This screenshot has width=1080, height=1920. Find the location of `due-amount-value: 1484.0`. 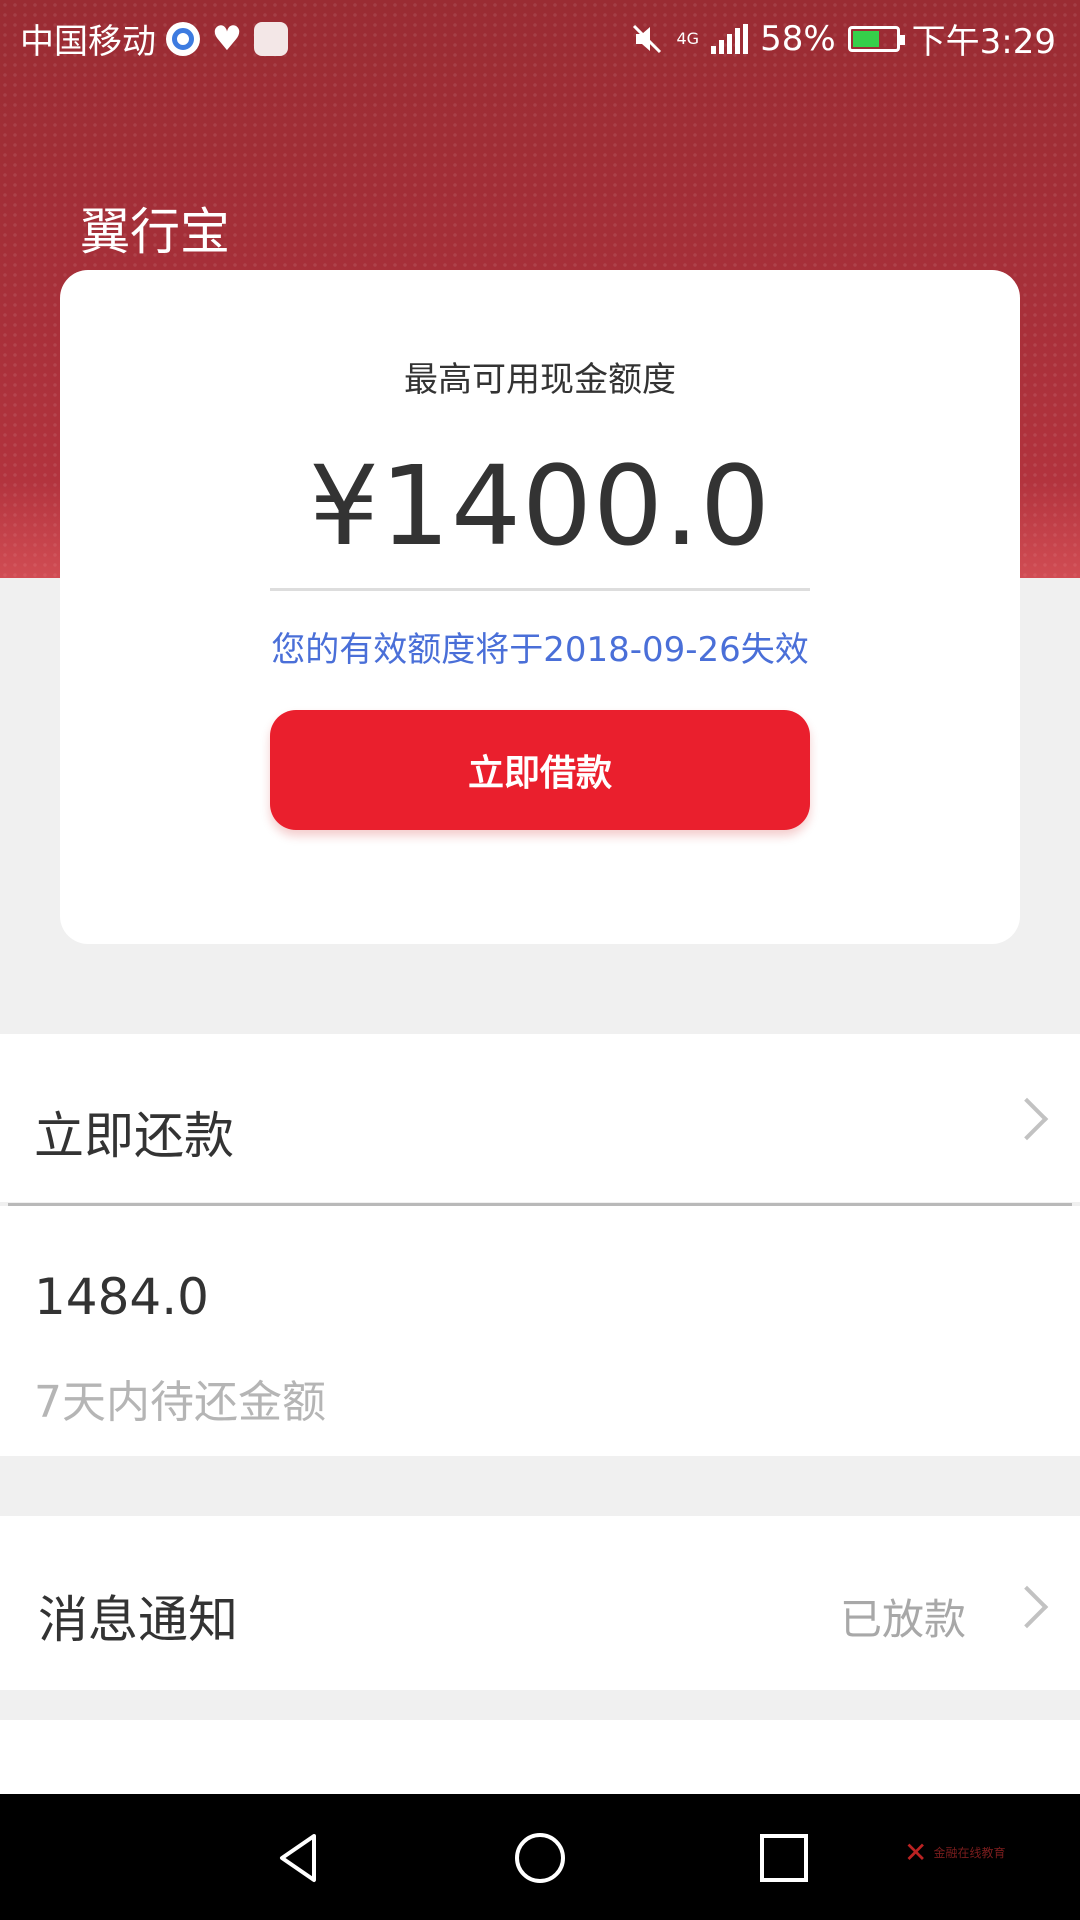

due-amount-value: 1484.0 is located at coordinates (121, 1297).